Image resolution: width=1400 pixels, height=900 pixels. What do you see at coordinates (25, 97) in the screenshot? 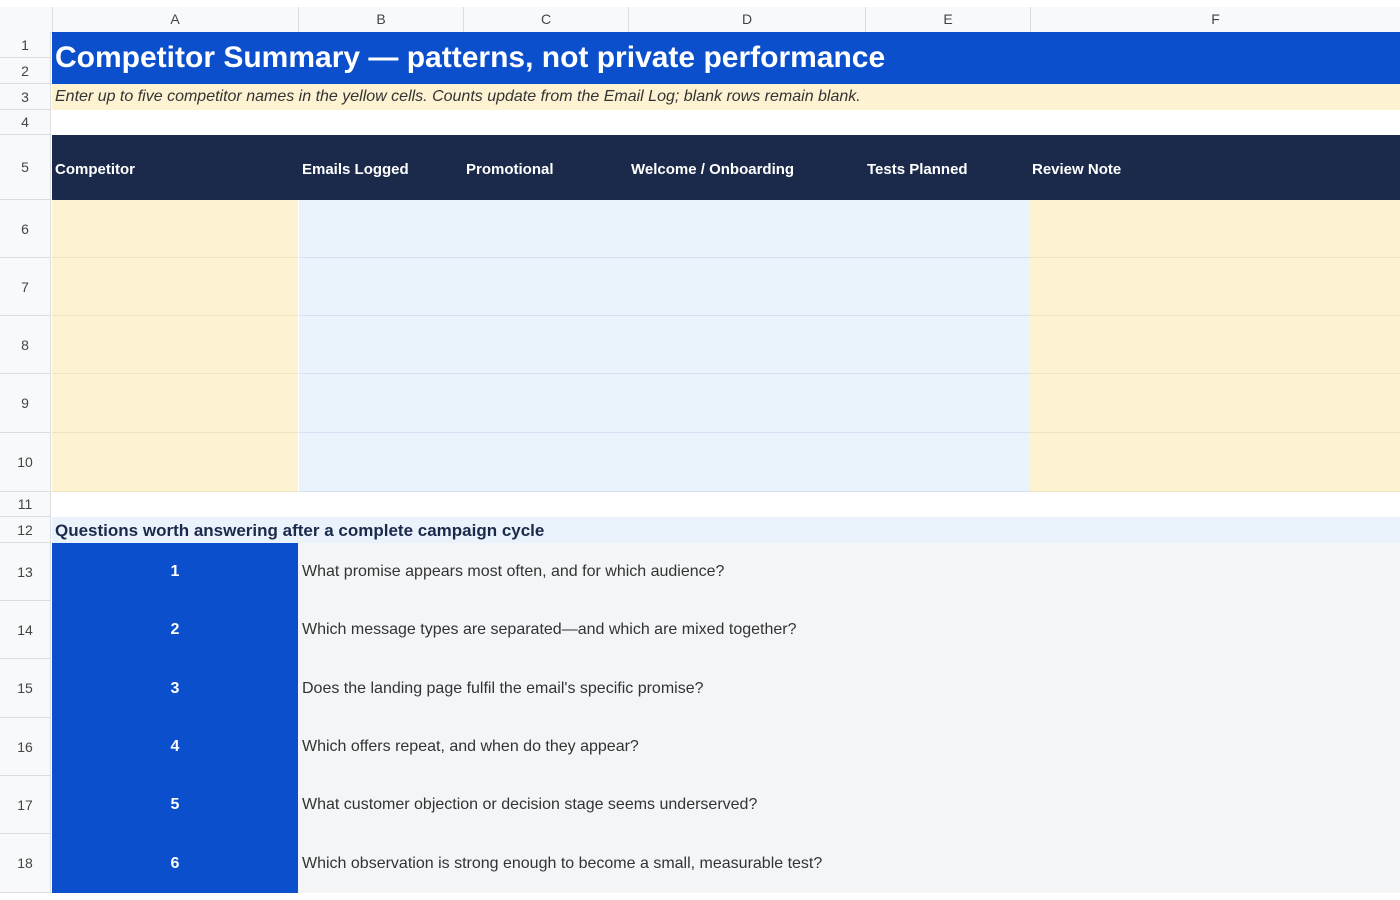
I see `row-header-3: 3` at bounding box center [25, 97].